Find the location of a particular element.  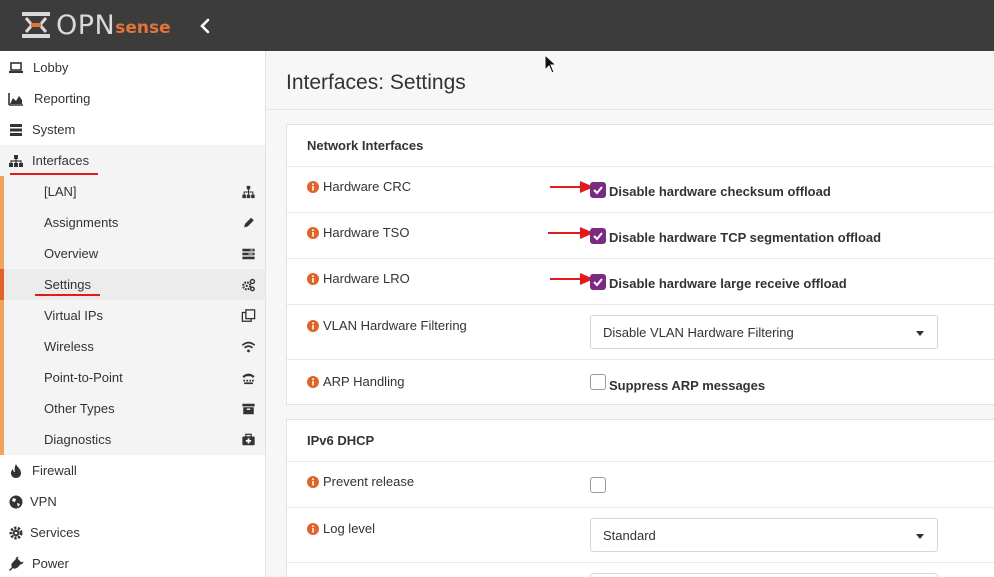

sidebar-subitem-assignments: Assignments is located at coordinates (132, 222).